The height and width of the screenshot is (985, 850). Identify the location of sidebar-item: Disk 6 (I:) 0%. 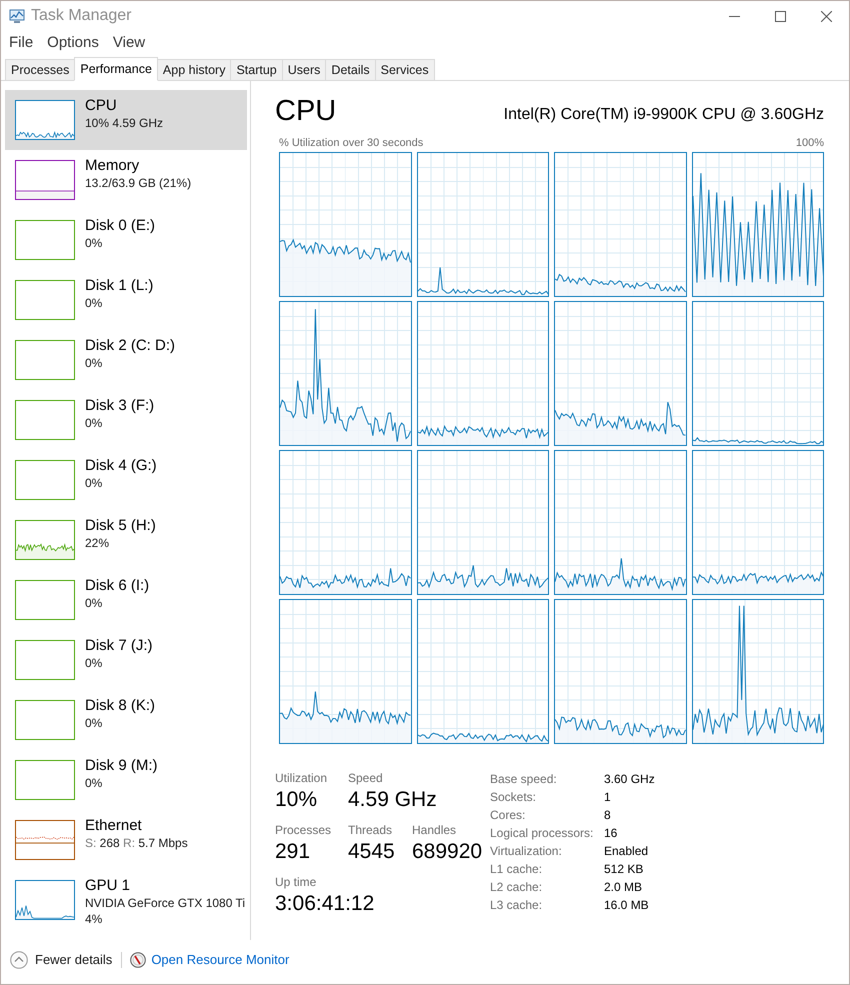
(126, 600).